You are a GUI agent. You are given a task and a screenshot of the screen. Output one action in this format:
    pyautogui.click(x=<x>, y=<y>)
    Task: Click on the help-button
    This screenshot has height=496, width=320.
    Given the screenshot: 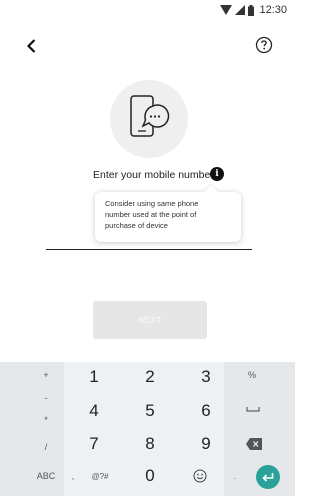 What is the action you would take?
    pyautogui.click(x=264, y=45)
    